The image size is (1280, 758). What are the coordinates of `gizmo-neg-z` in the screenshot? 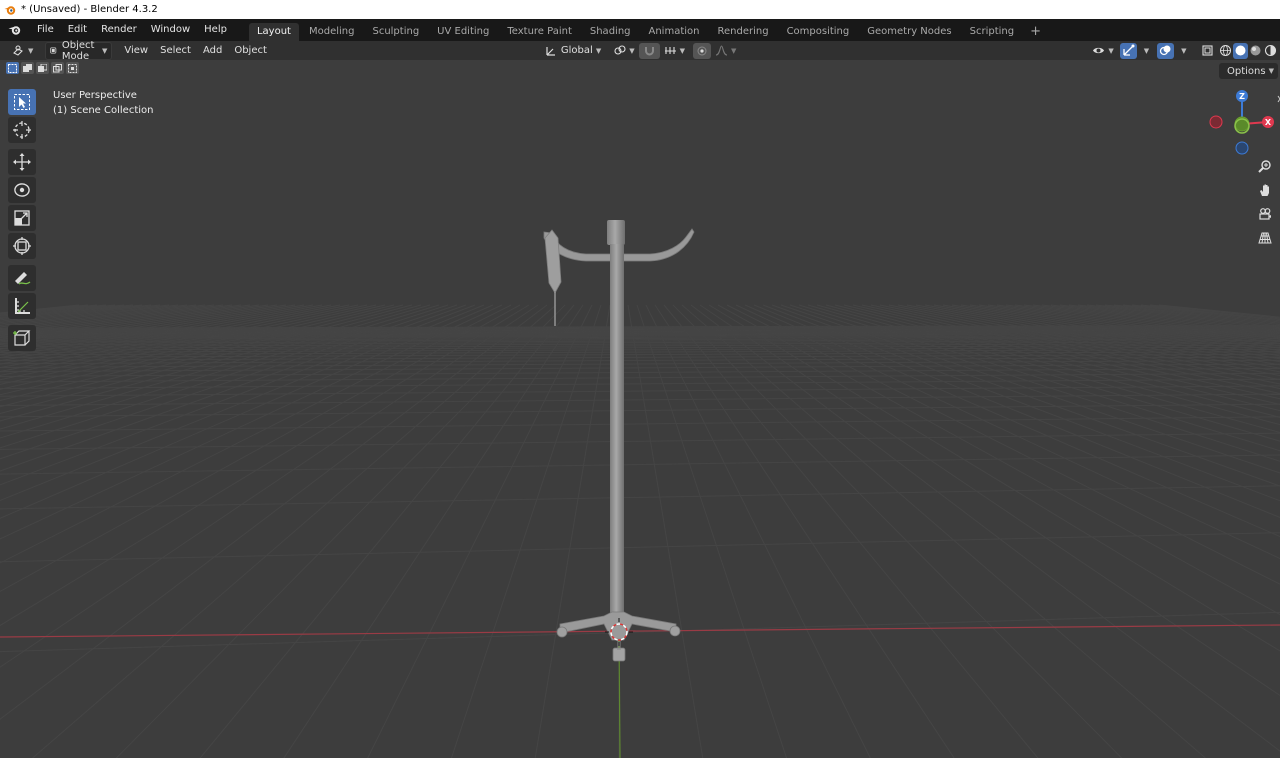 It's located at (1242, 148).